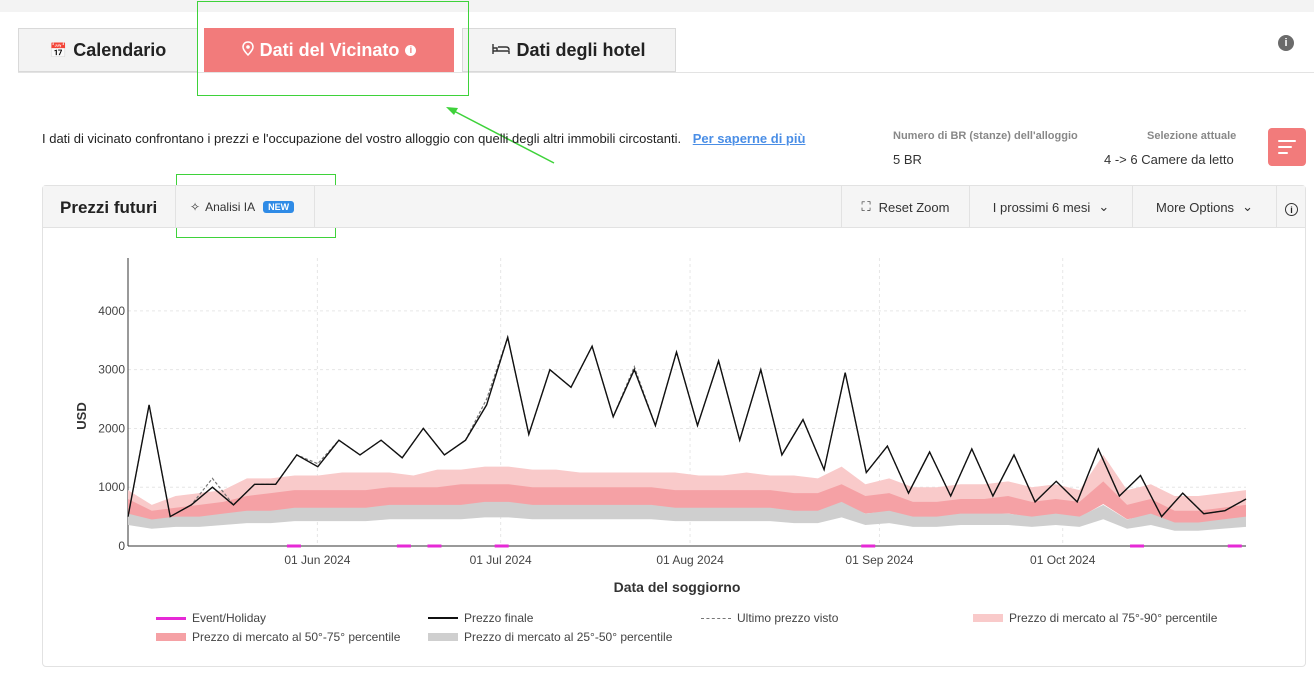 This screenshot has height=679, width=1314. What do you see at coordinates (111, 311) in the screenshot?
I see `y-tick-label: 4000` at bounding box center [111, 311].